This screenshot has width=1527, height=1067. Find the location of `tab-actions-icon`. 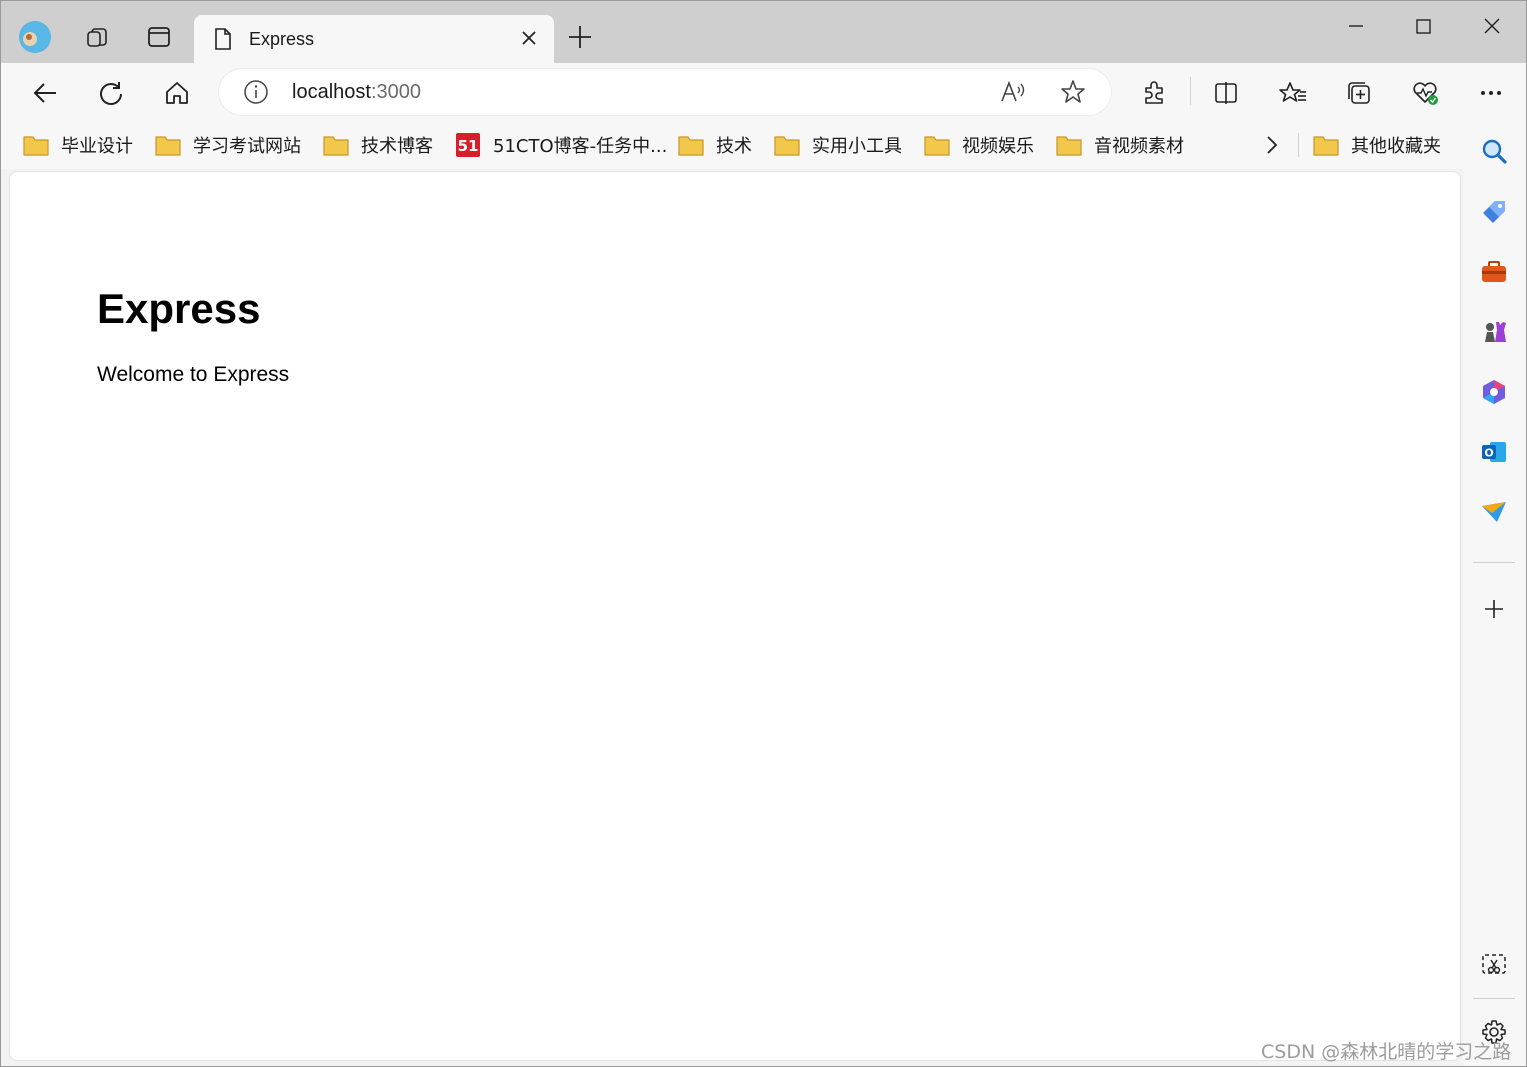

tab-actions-icon is located at coordinates (159, 37).